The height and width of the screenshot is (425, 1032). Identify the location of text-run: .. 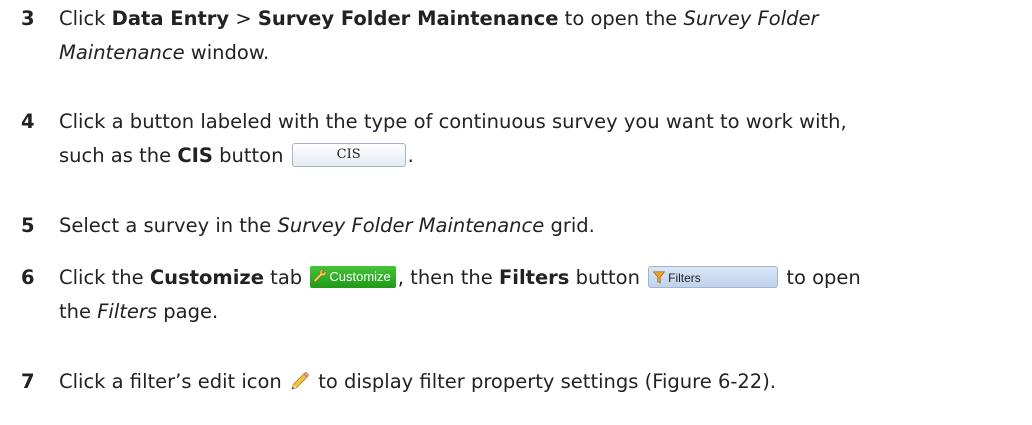
(410, 155).